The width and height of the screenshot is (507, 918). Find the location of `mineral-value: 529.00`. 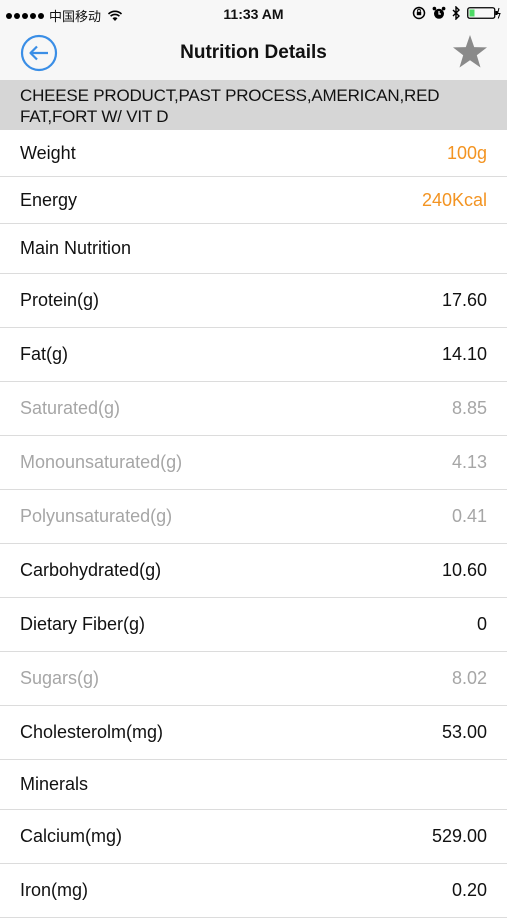

mineral-value: 529.00 is located at coordinates (459, 836).